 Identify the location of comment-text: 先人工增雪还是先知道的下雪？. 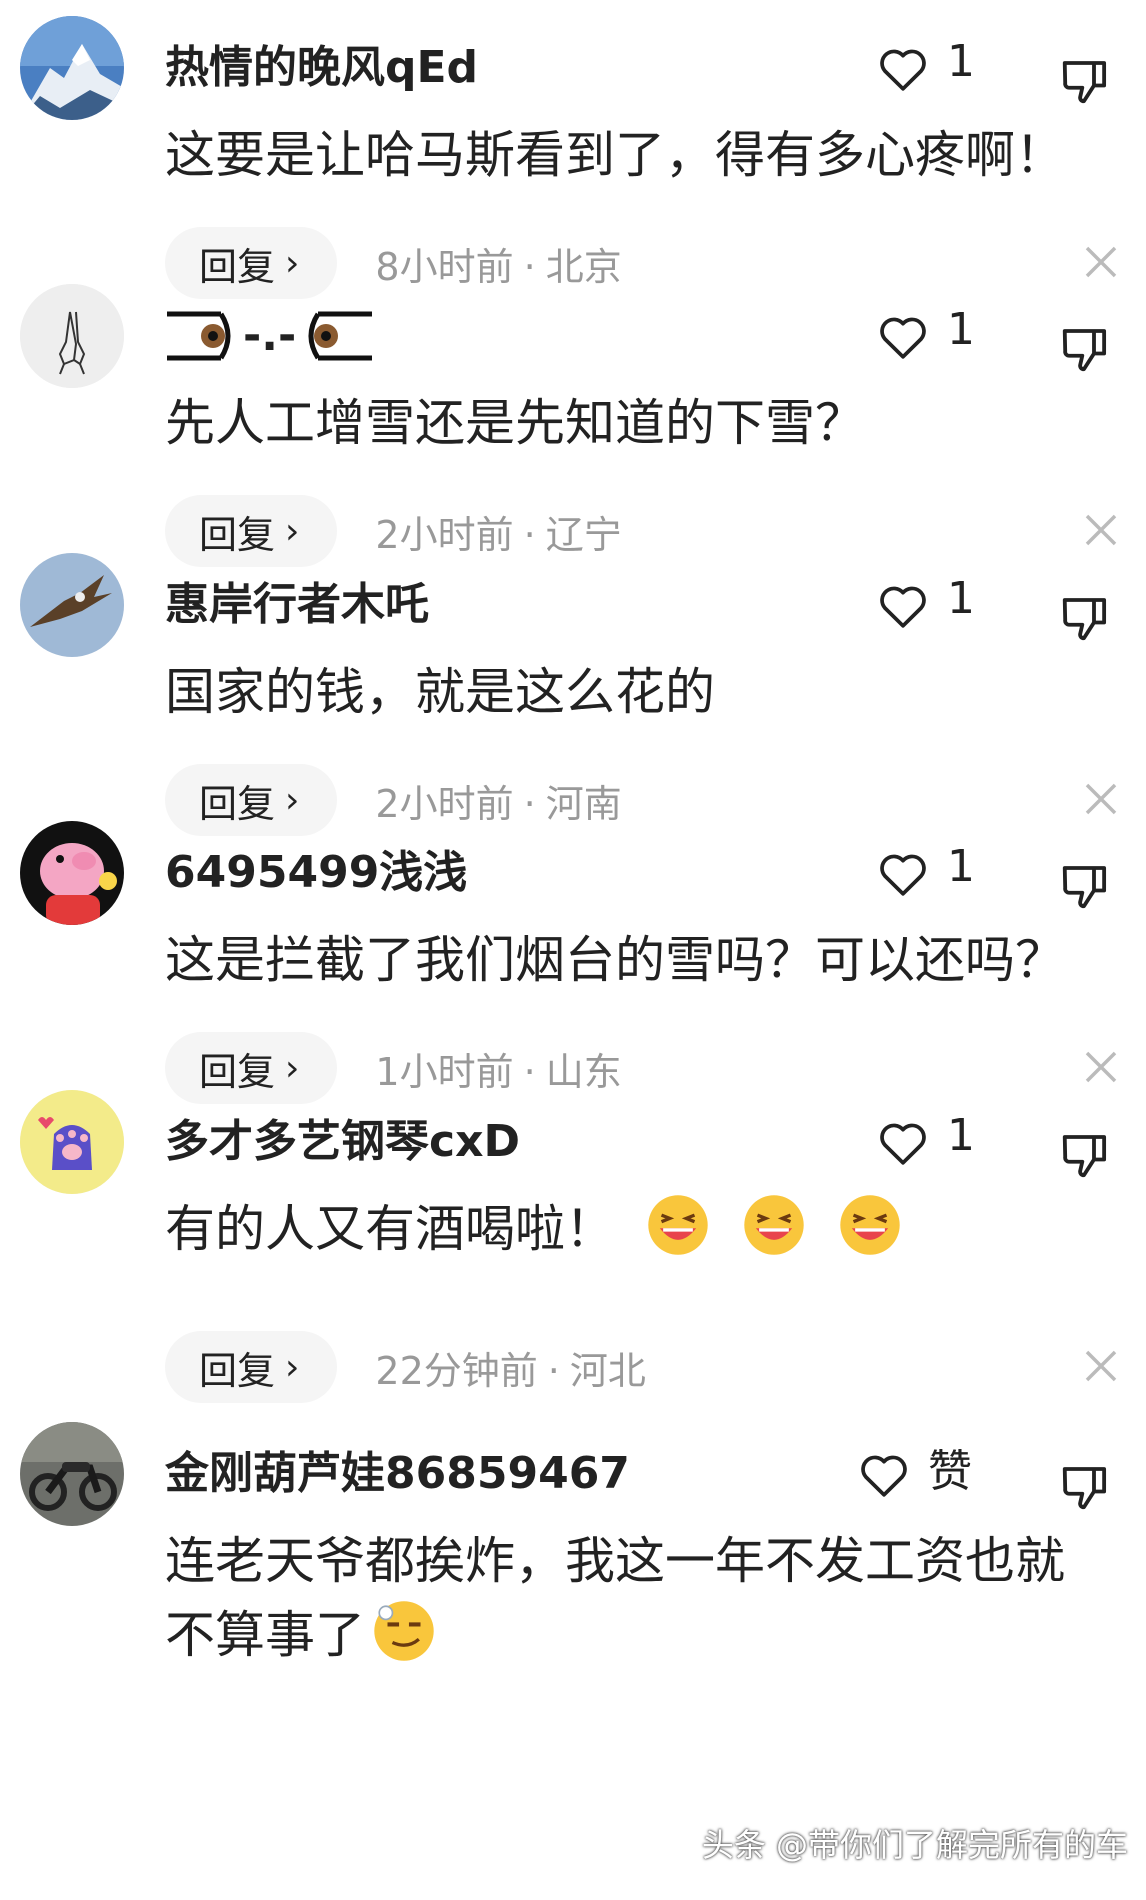
(515, 423).